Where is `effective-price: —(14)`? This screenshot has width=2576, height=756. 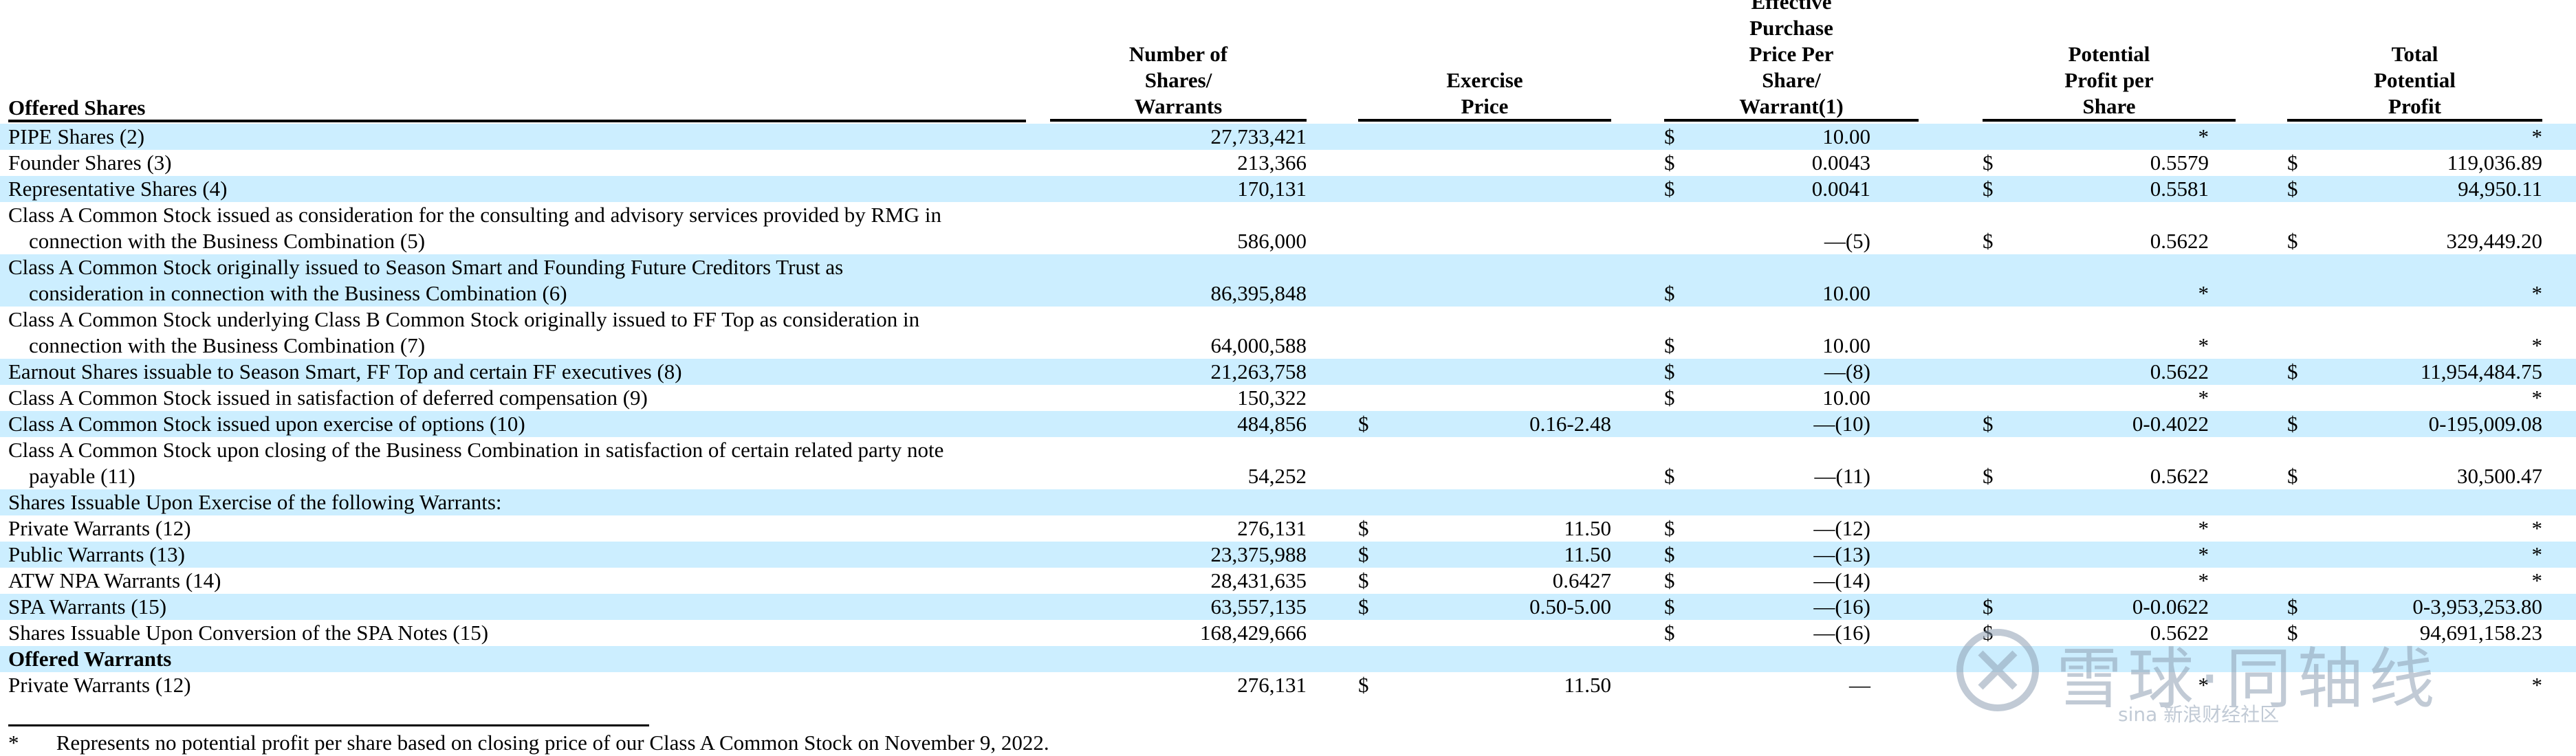 effective-price: —(14) is located at coordinates (1842, 580).